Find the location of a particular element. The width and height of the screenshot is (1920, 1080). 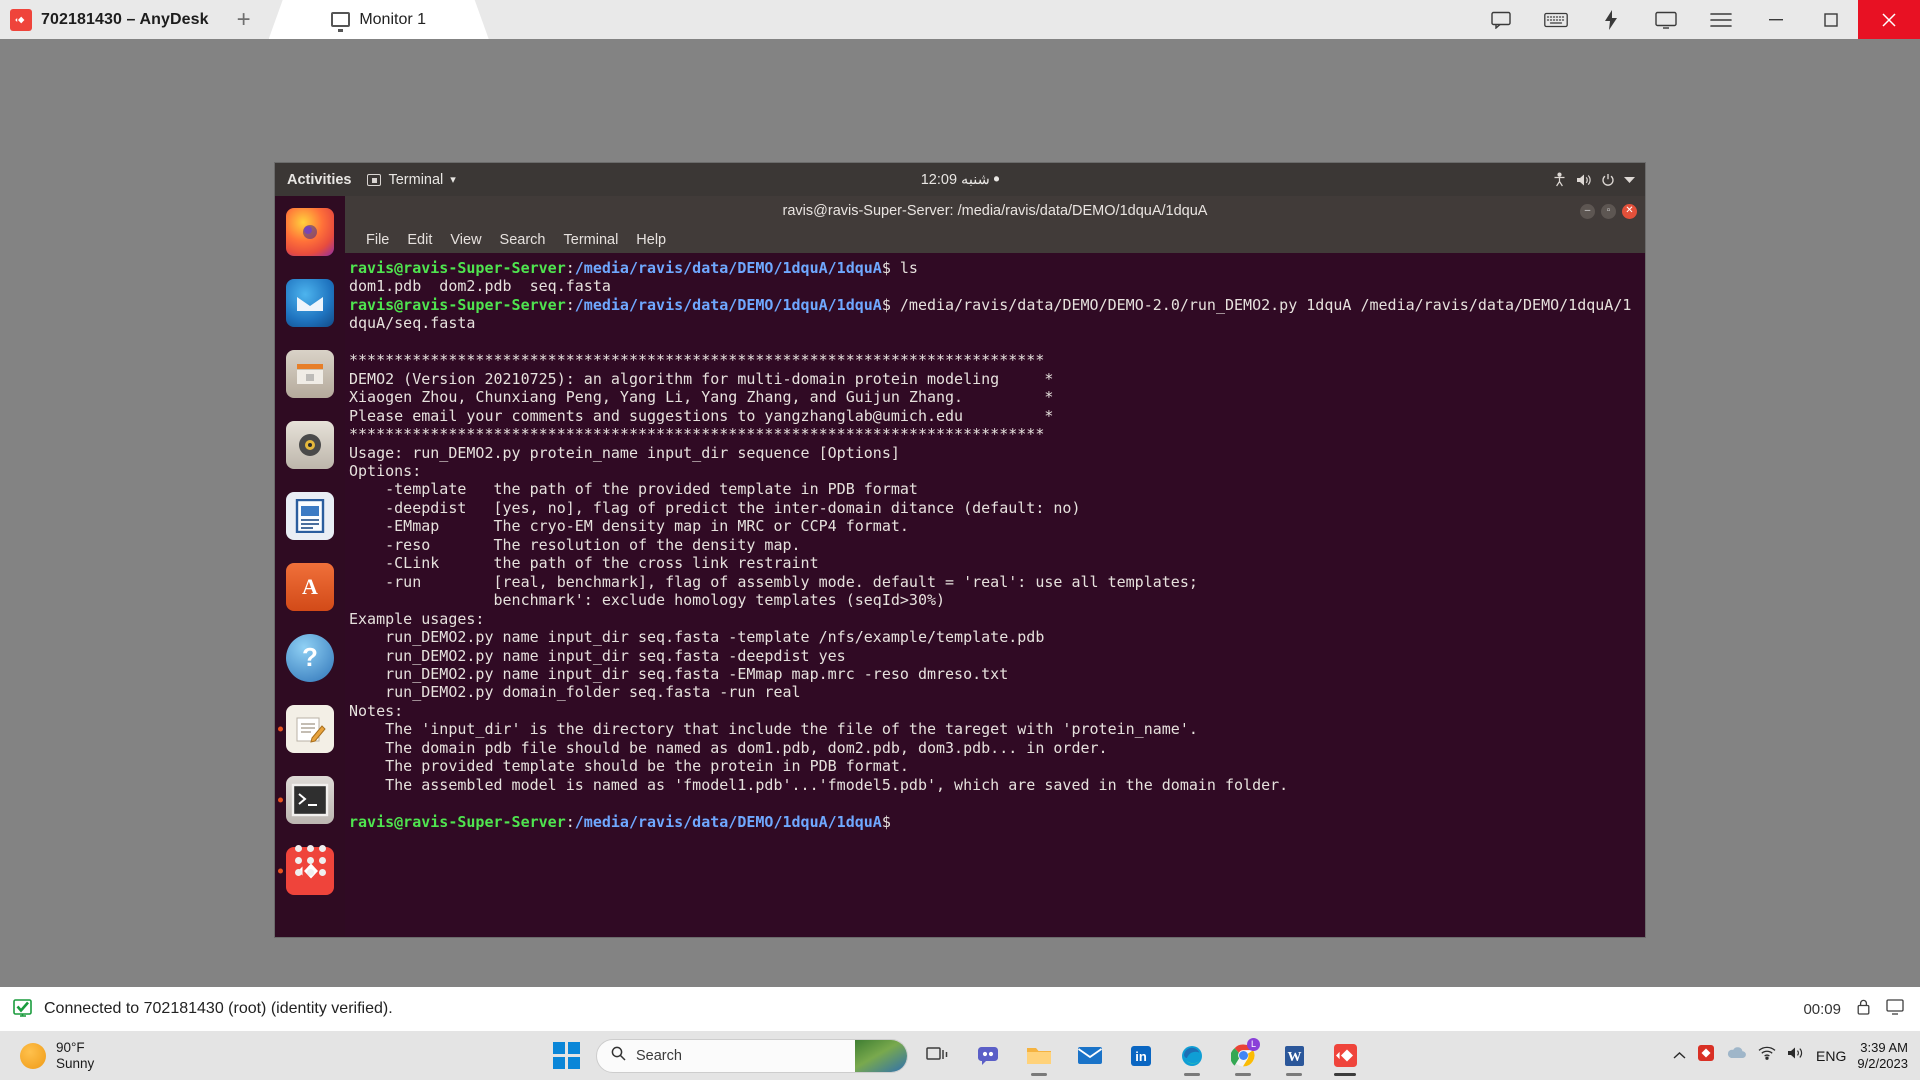

svg-text: W is located at coordinates (1294, 1057).